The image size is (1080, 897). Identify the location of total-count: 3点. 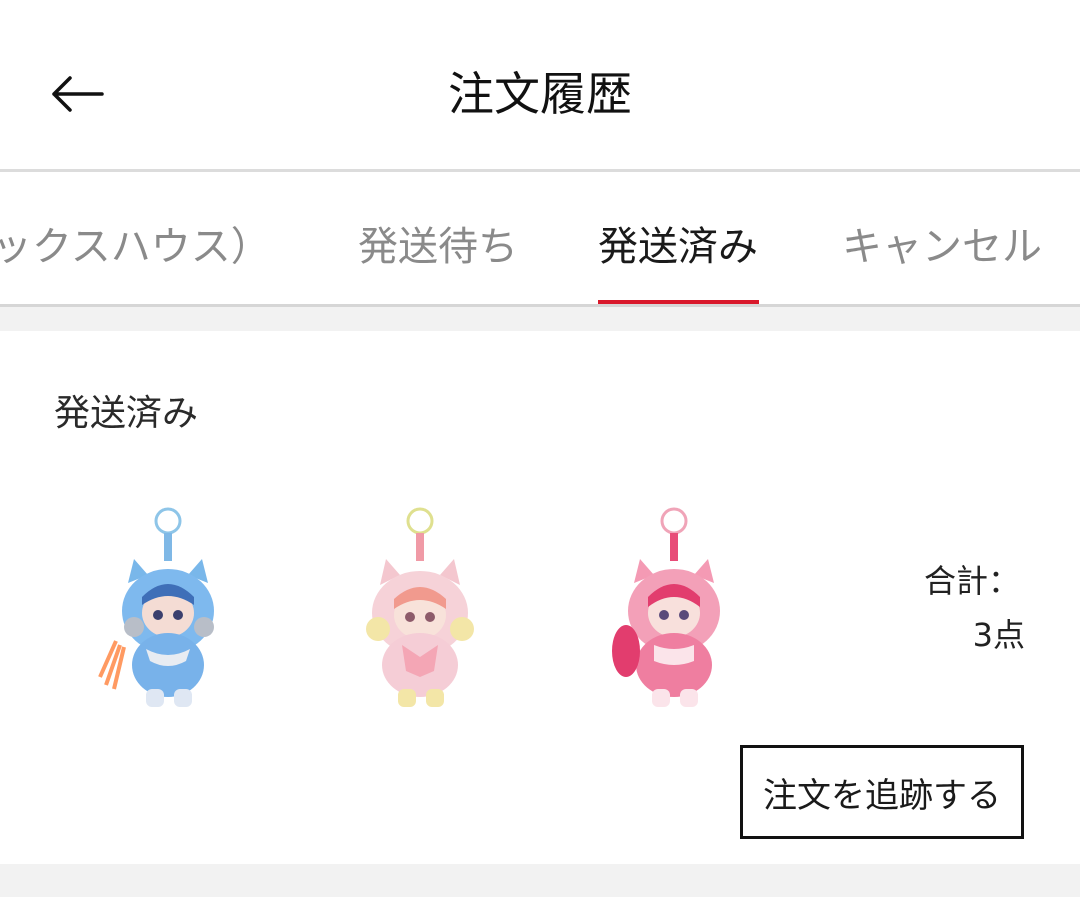
(998, 635).